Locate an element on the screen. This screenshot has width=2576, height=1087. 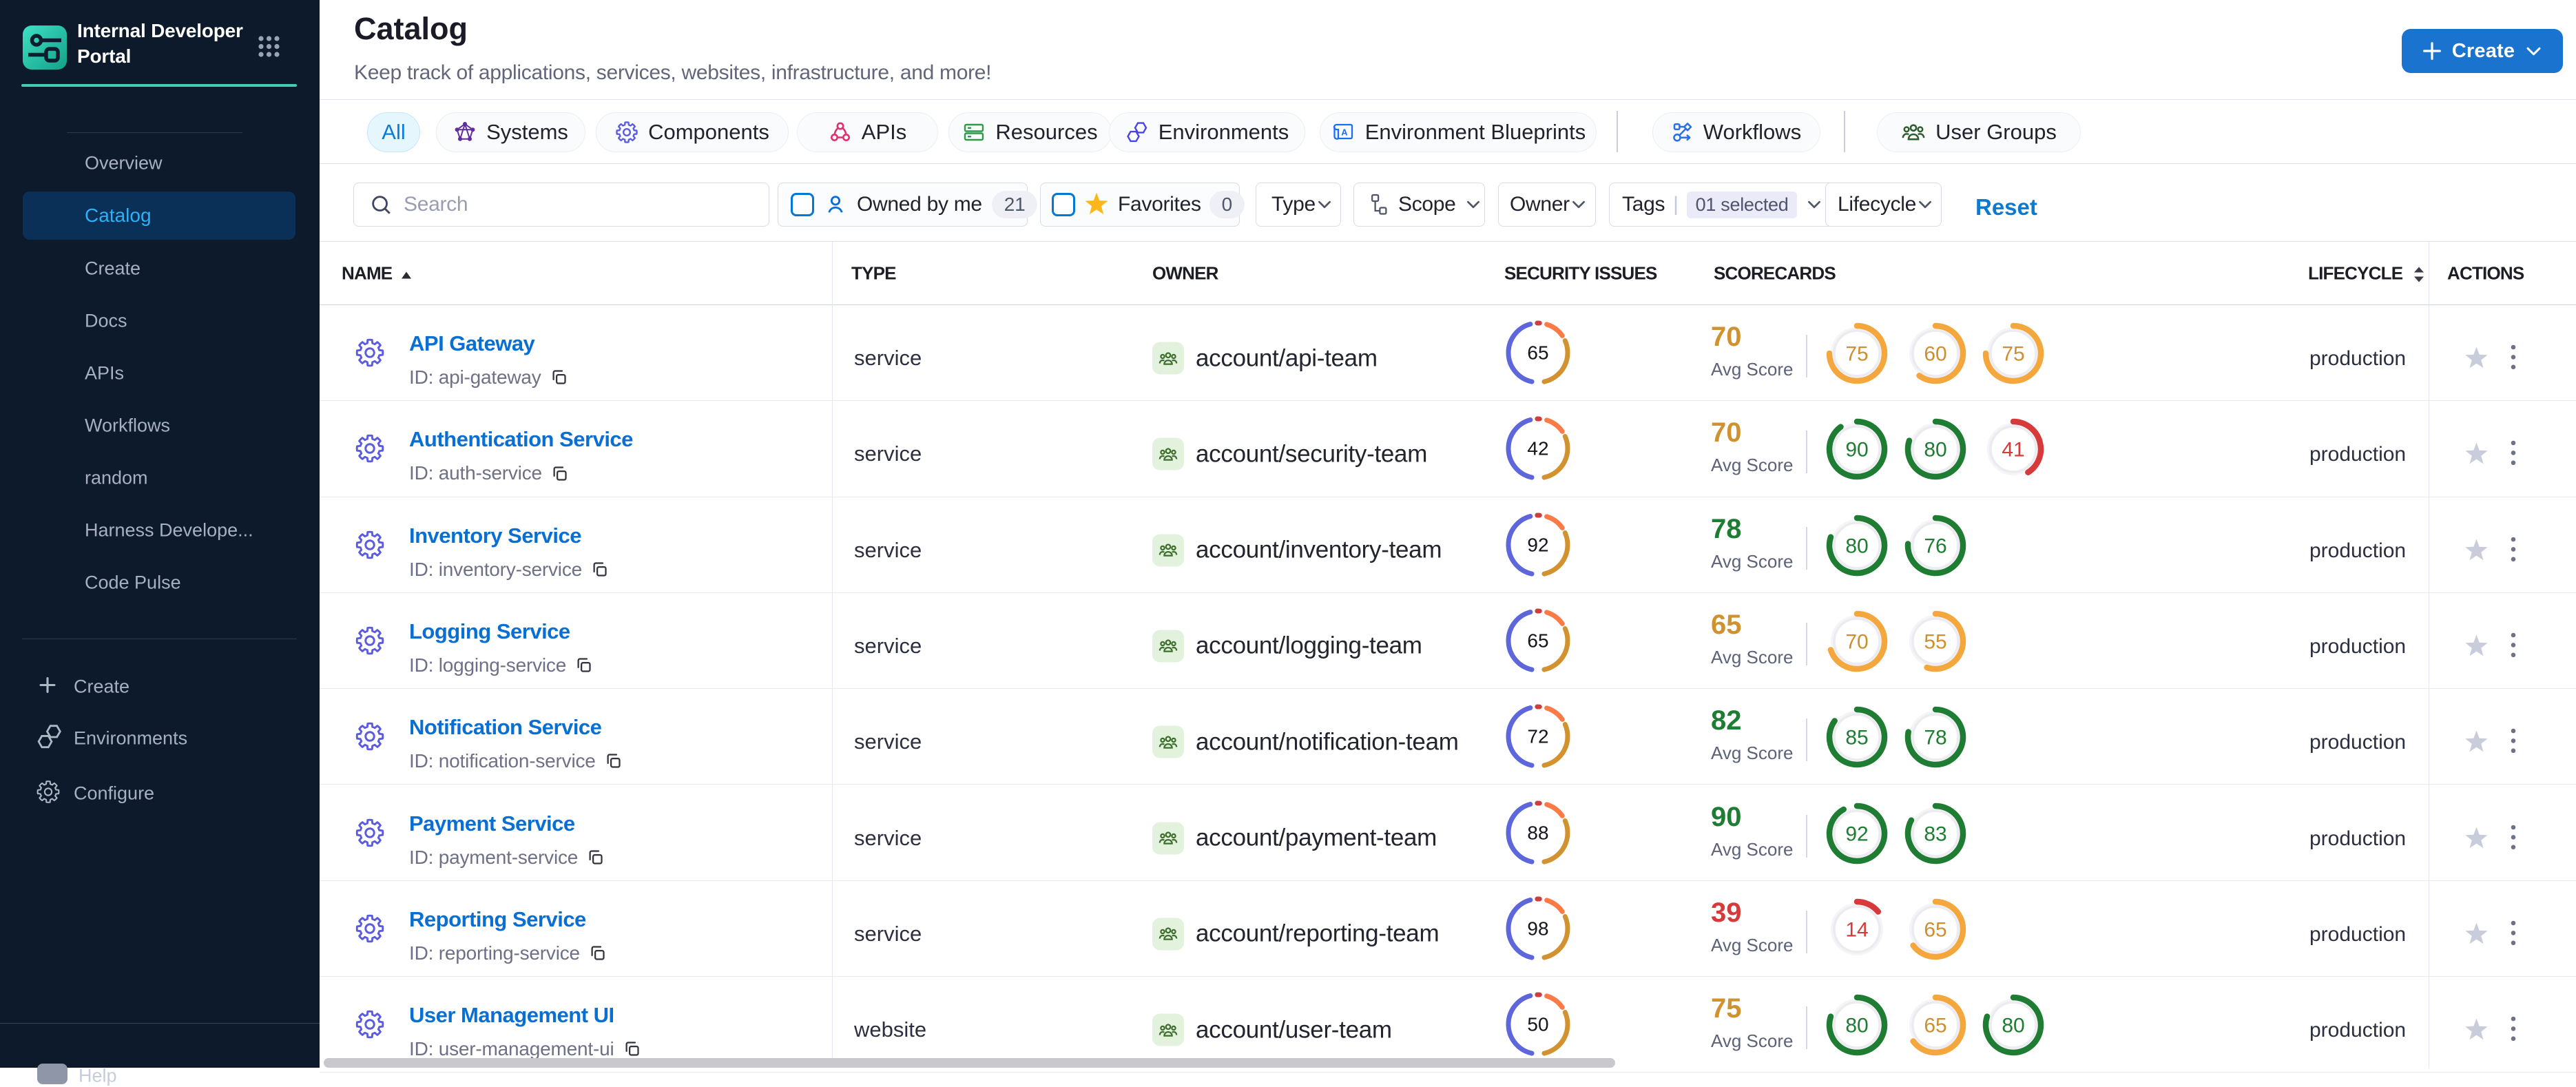
svg-text: 83 is located at coordinates (1935, 833).